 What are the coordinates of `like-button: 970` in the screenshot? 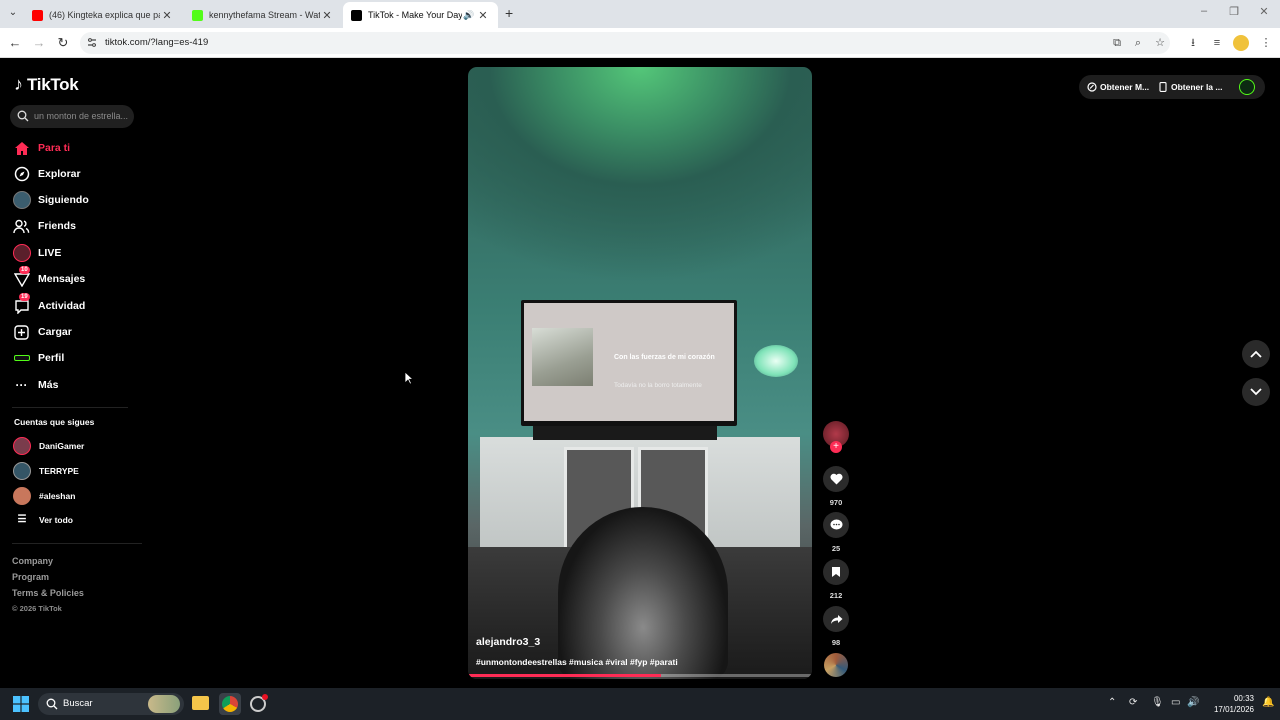 It's located at (836, 486).